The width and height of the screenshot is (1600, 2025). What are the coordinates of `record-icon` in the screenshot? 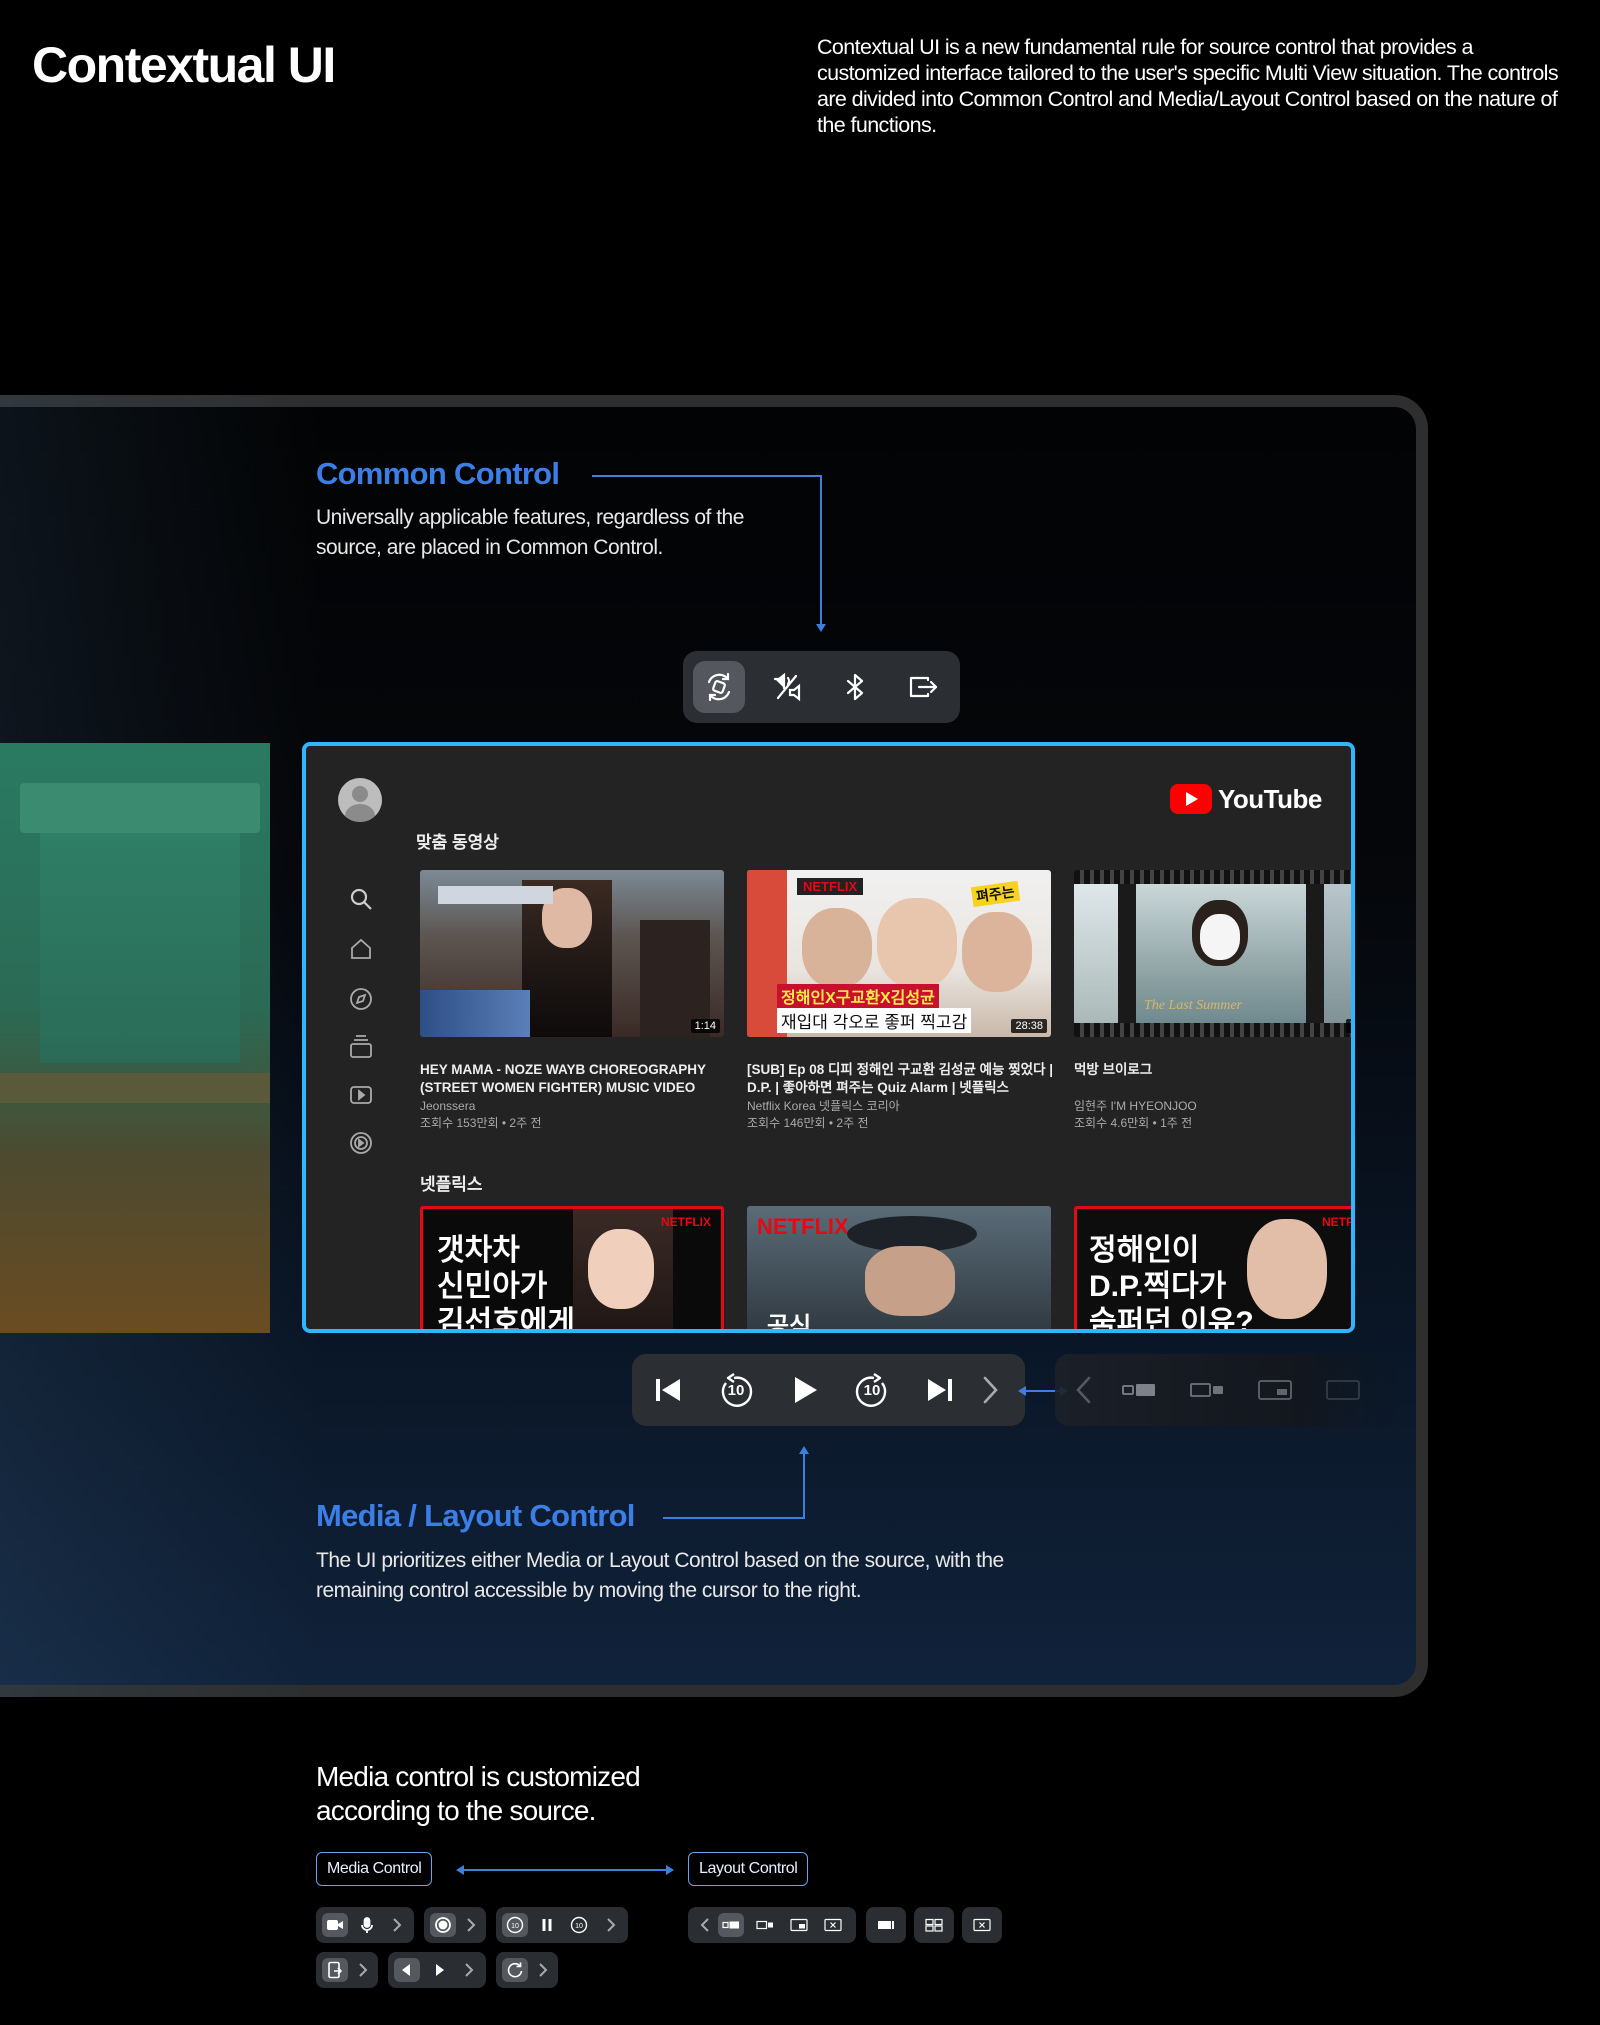 It's located at (443, 1925).